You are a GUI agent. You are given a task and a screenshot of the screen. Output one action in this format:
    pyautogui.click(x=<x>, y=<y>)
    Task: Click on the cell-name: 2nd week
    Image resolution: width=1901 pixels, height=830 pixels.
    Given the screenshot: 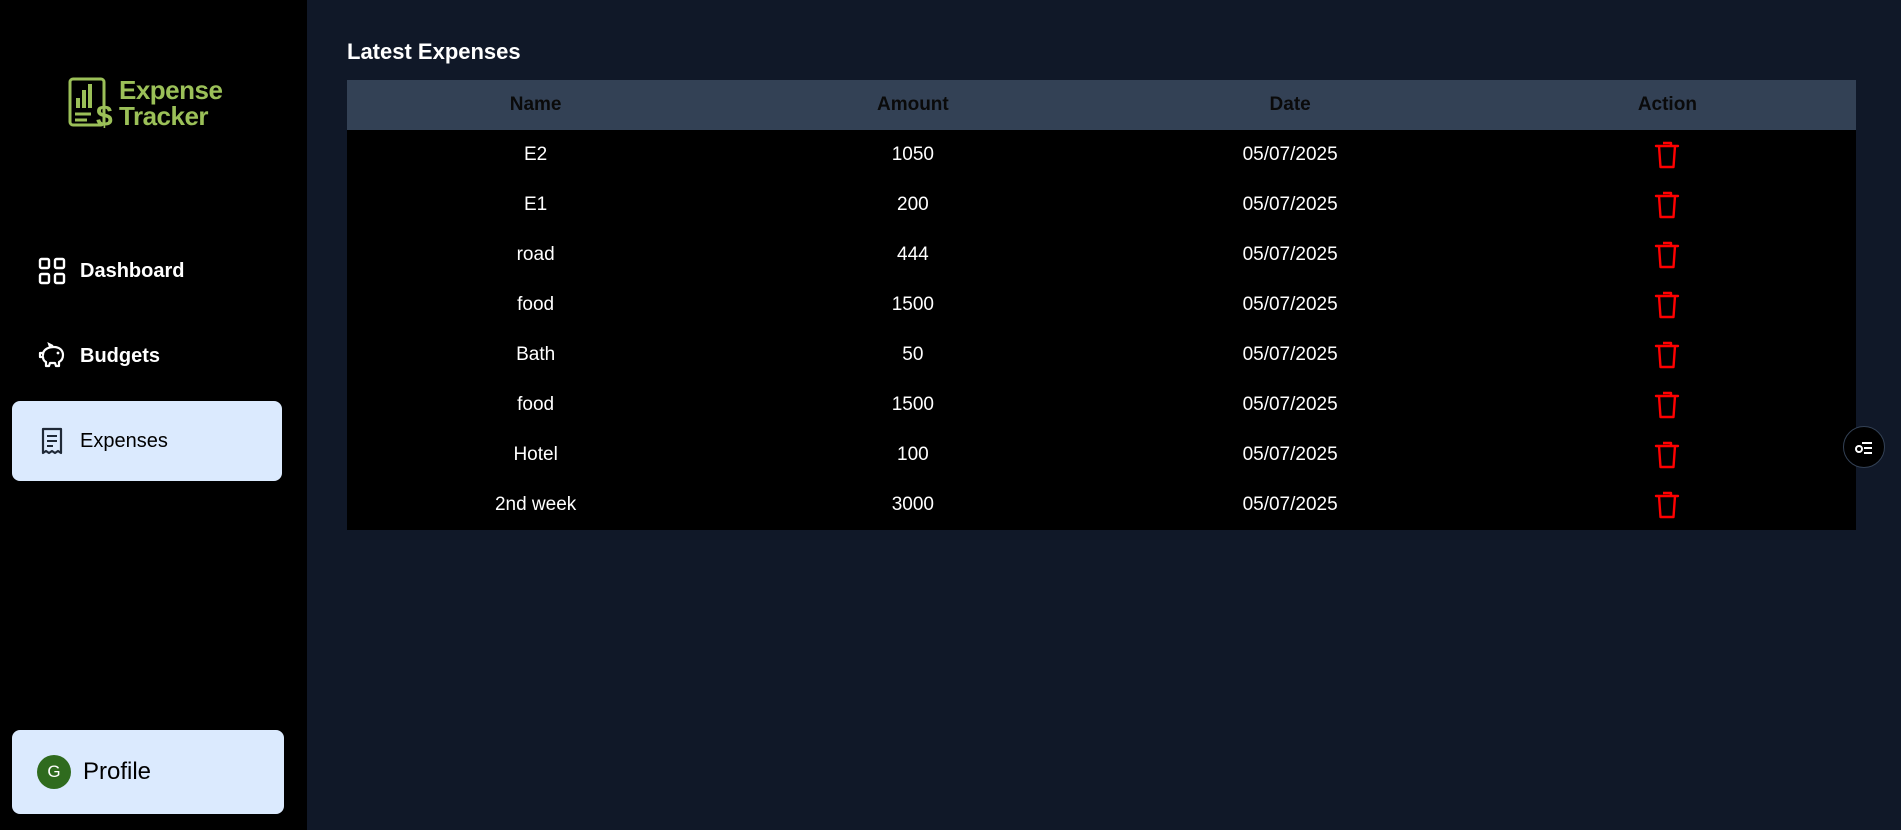 What is the action you would take?
    pyautogui.click(x=535, y=504)
    